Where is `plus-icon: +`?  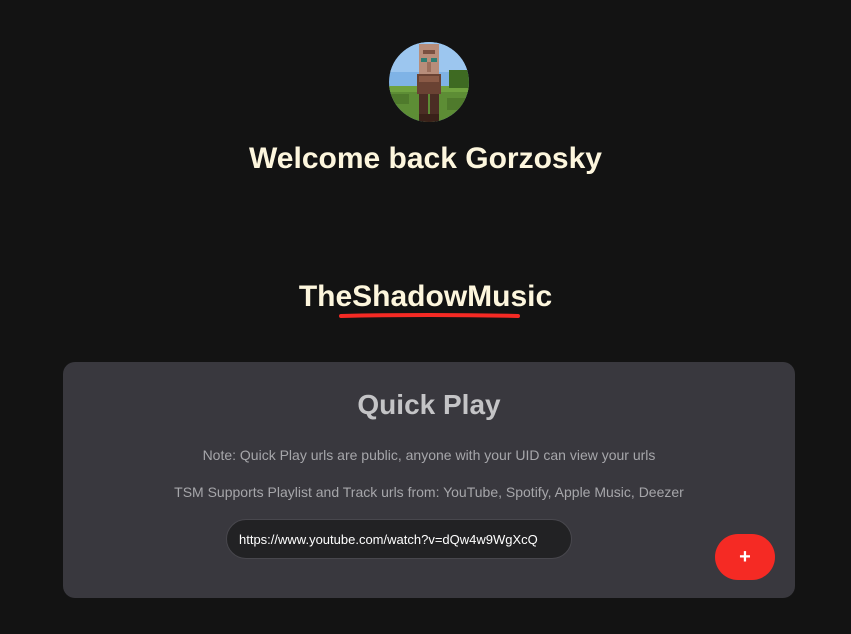 plus-icon: + is located at coordinates (745, 557).